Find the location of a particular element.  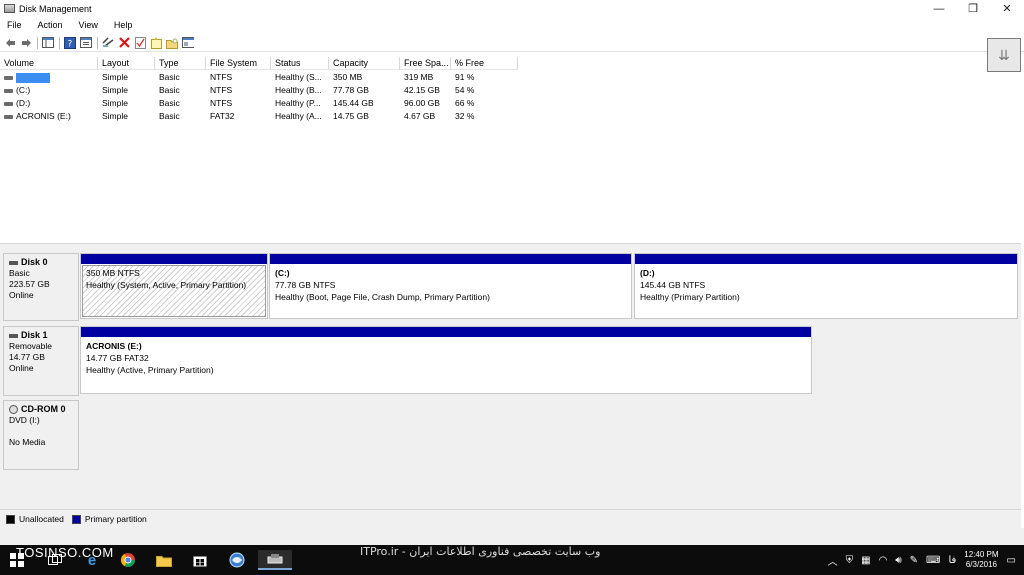

col-volume: Volume is located at coordinates (49, 63).